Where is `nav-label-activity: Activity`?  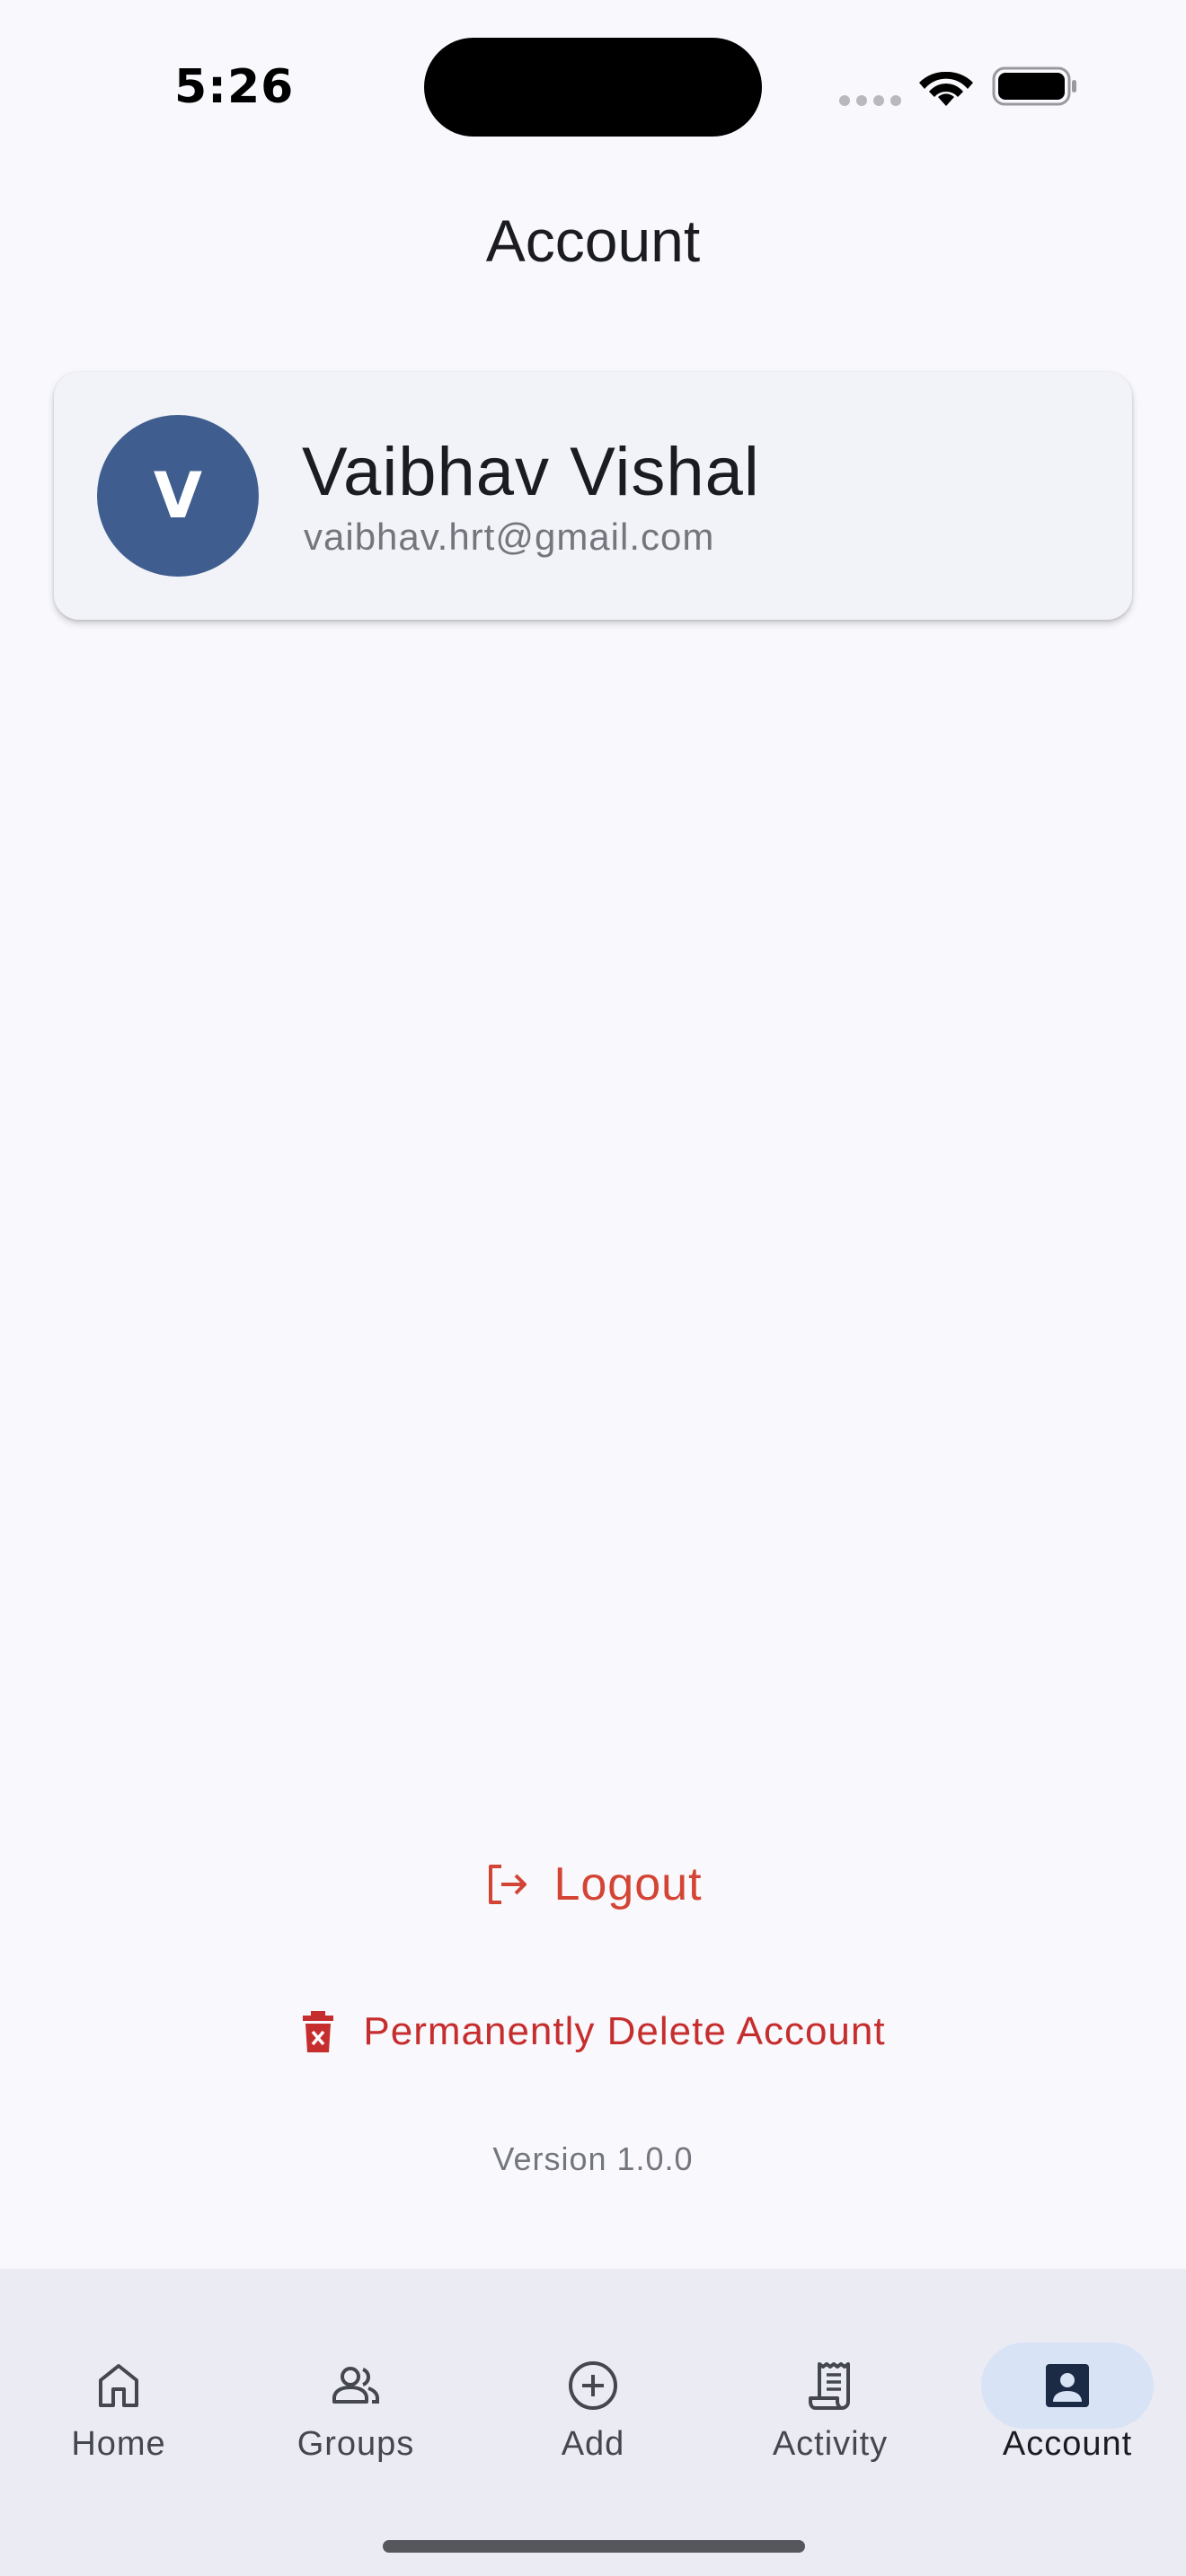
nav-label-activity: Activity is located at coordinates (830, 2444).